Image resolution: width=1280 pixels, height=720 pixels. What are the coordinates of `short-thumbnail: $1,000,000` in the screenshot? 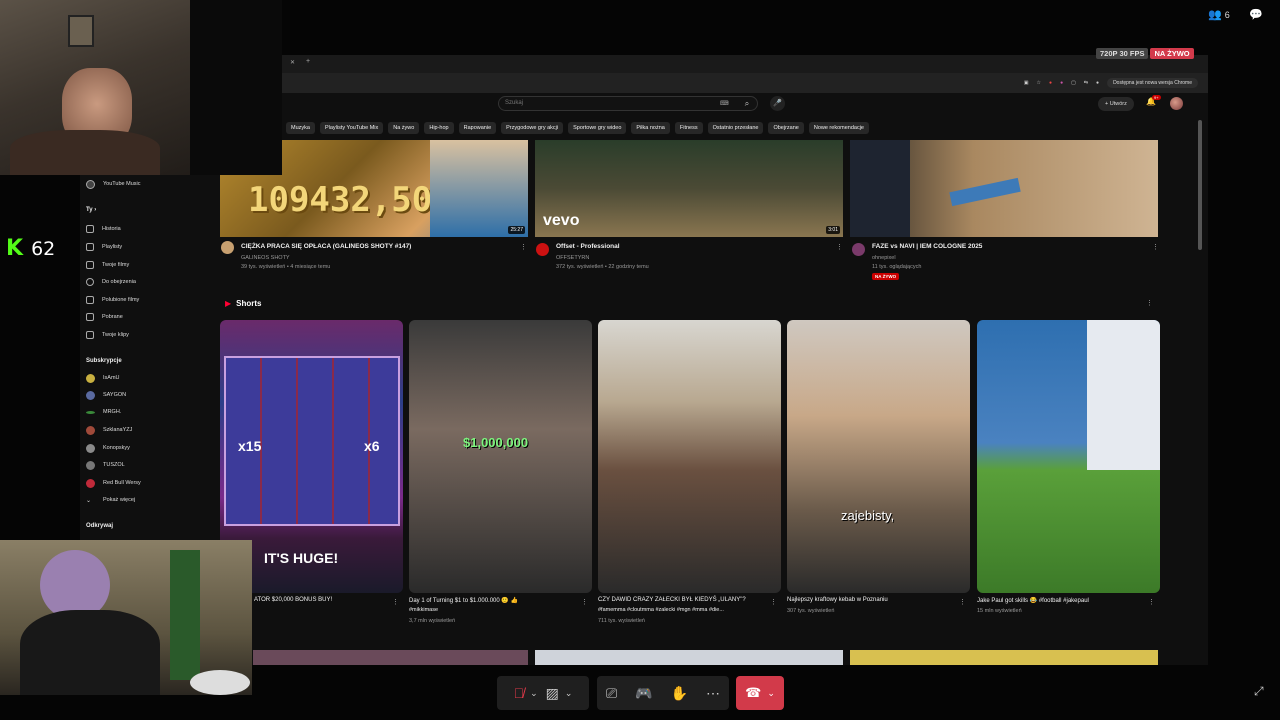 It's located at (500, 456).